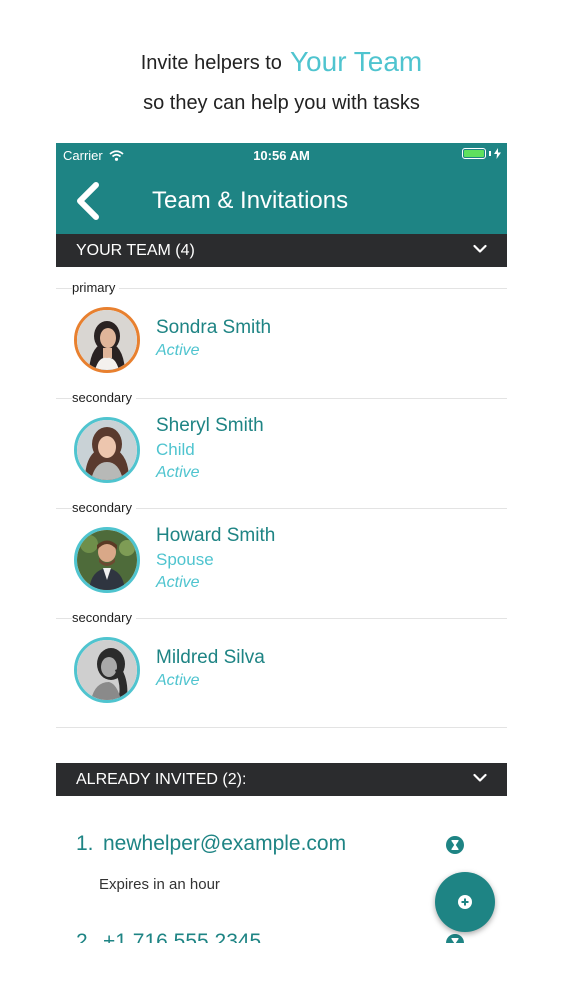  What do you see at coordinates (250, 200) in the screenshot?
I see `page-title: Team & Invitations` at bounding box center [250, 200].